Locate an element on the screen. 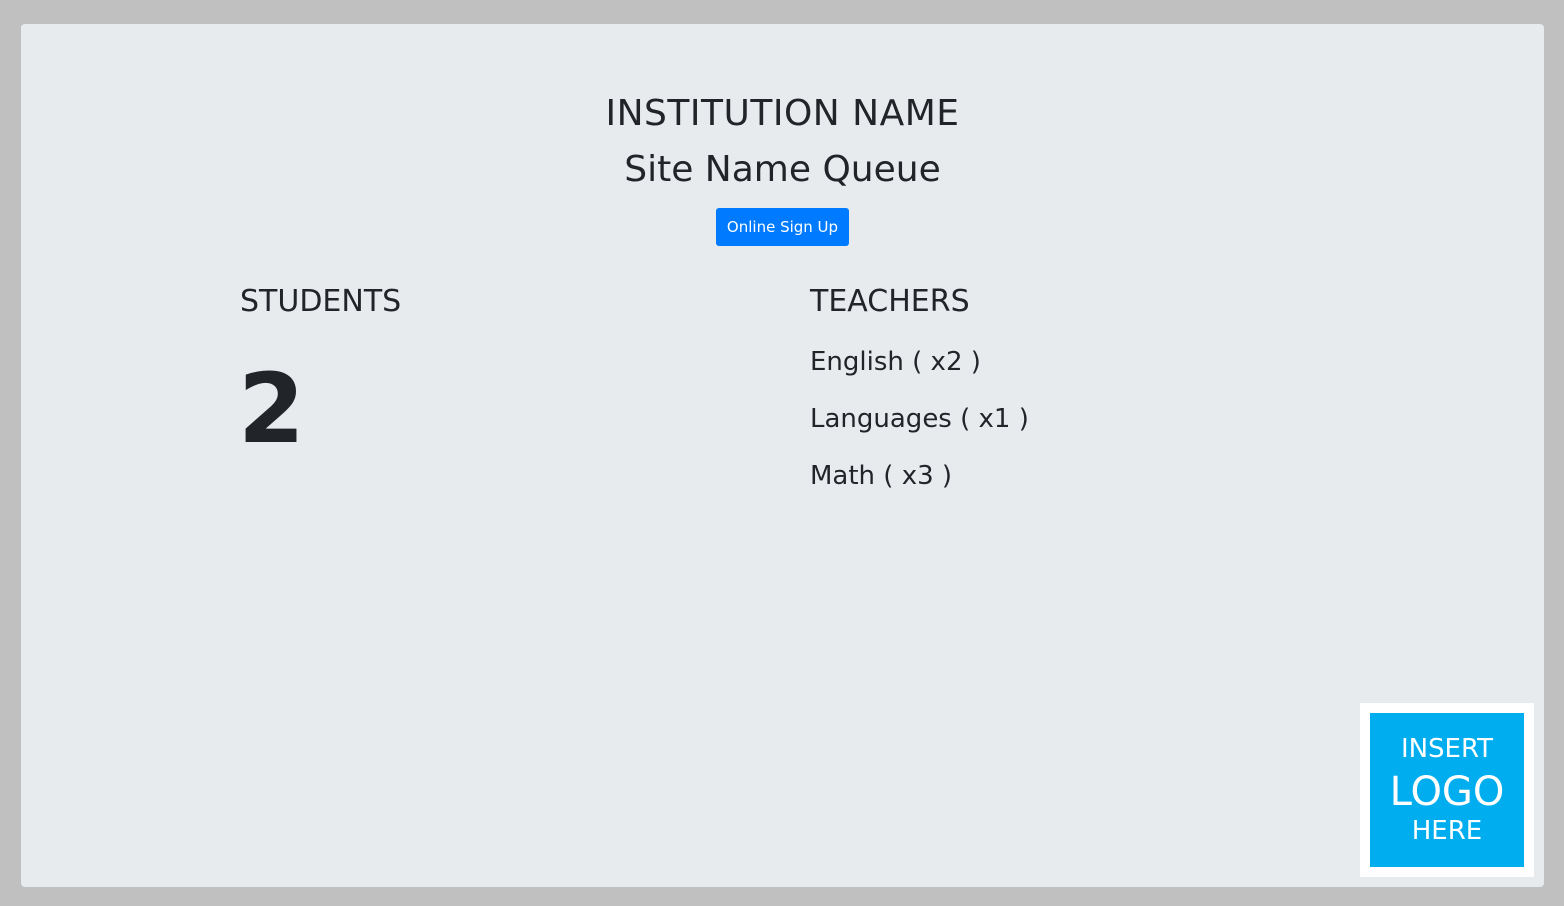 The height and width of the screenshot is (906, 1564). student-count: 2 is located at coordinates (271, 409).